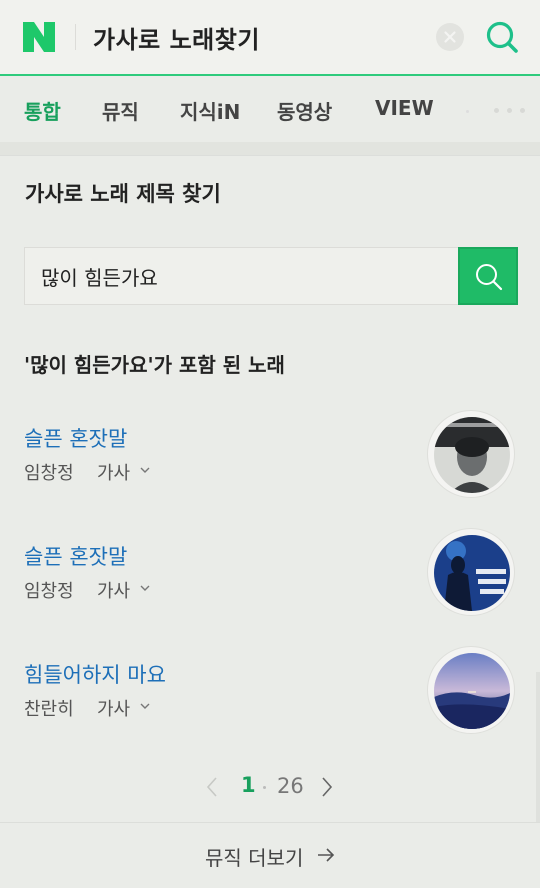 The image size is (540, 888). What do you see at coordinates (404, 108) in the screenshot?
I see `tab-view: VIEW` at bounding box center [404, 108].